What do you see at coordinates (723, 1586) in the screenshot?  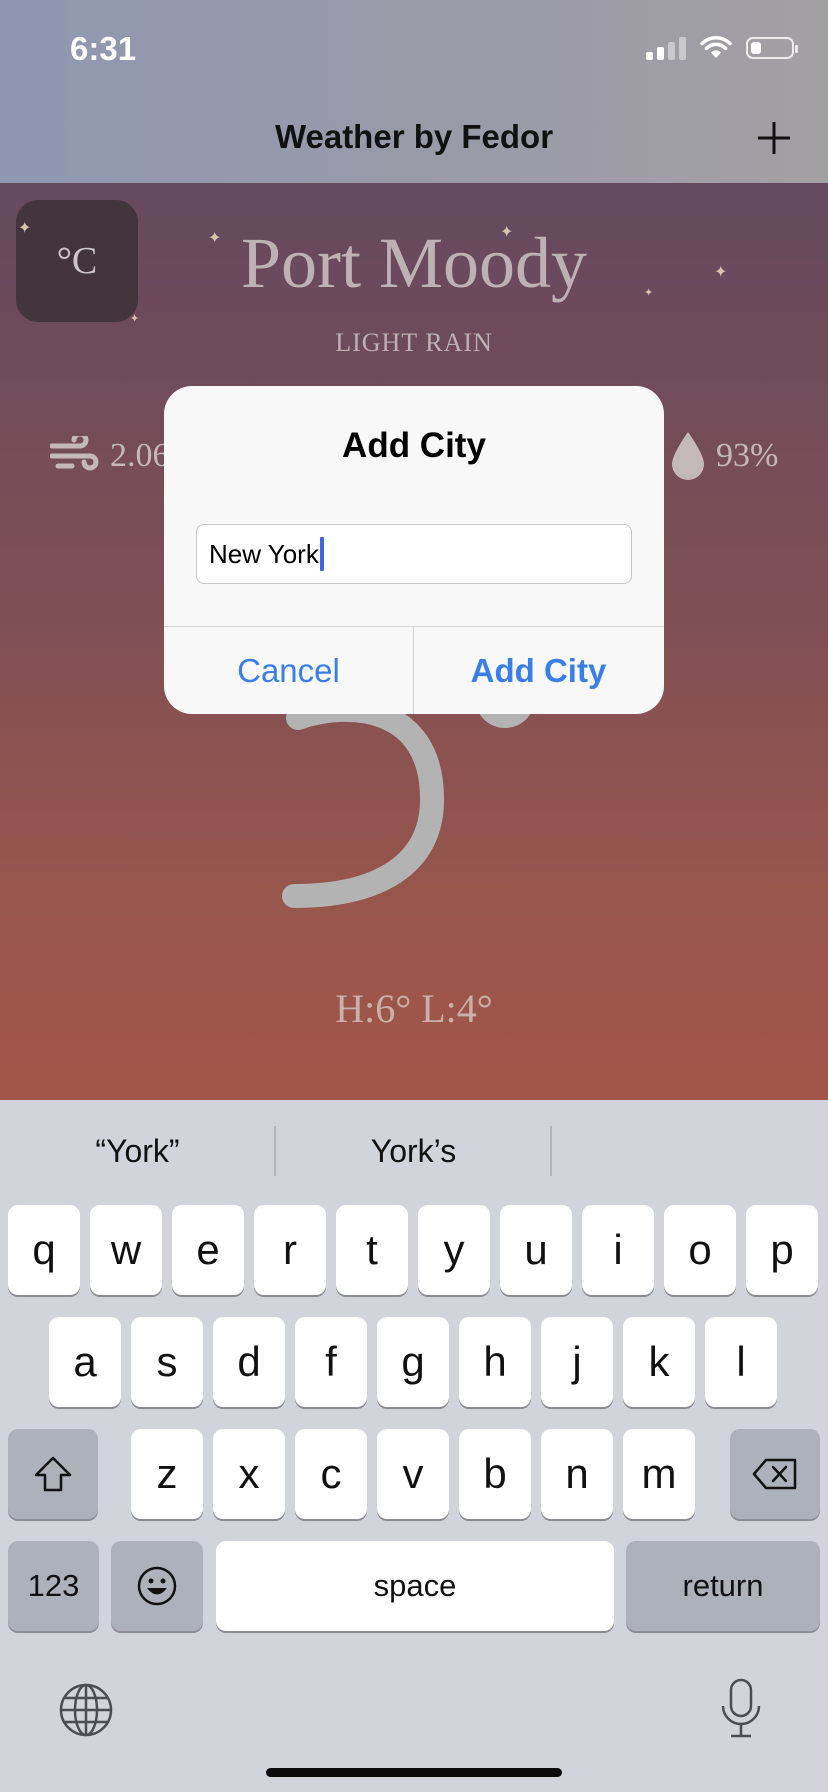 I see `return-key: return` at bounding box center [723, 1586].